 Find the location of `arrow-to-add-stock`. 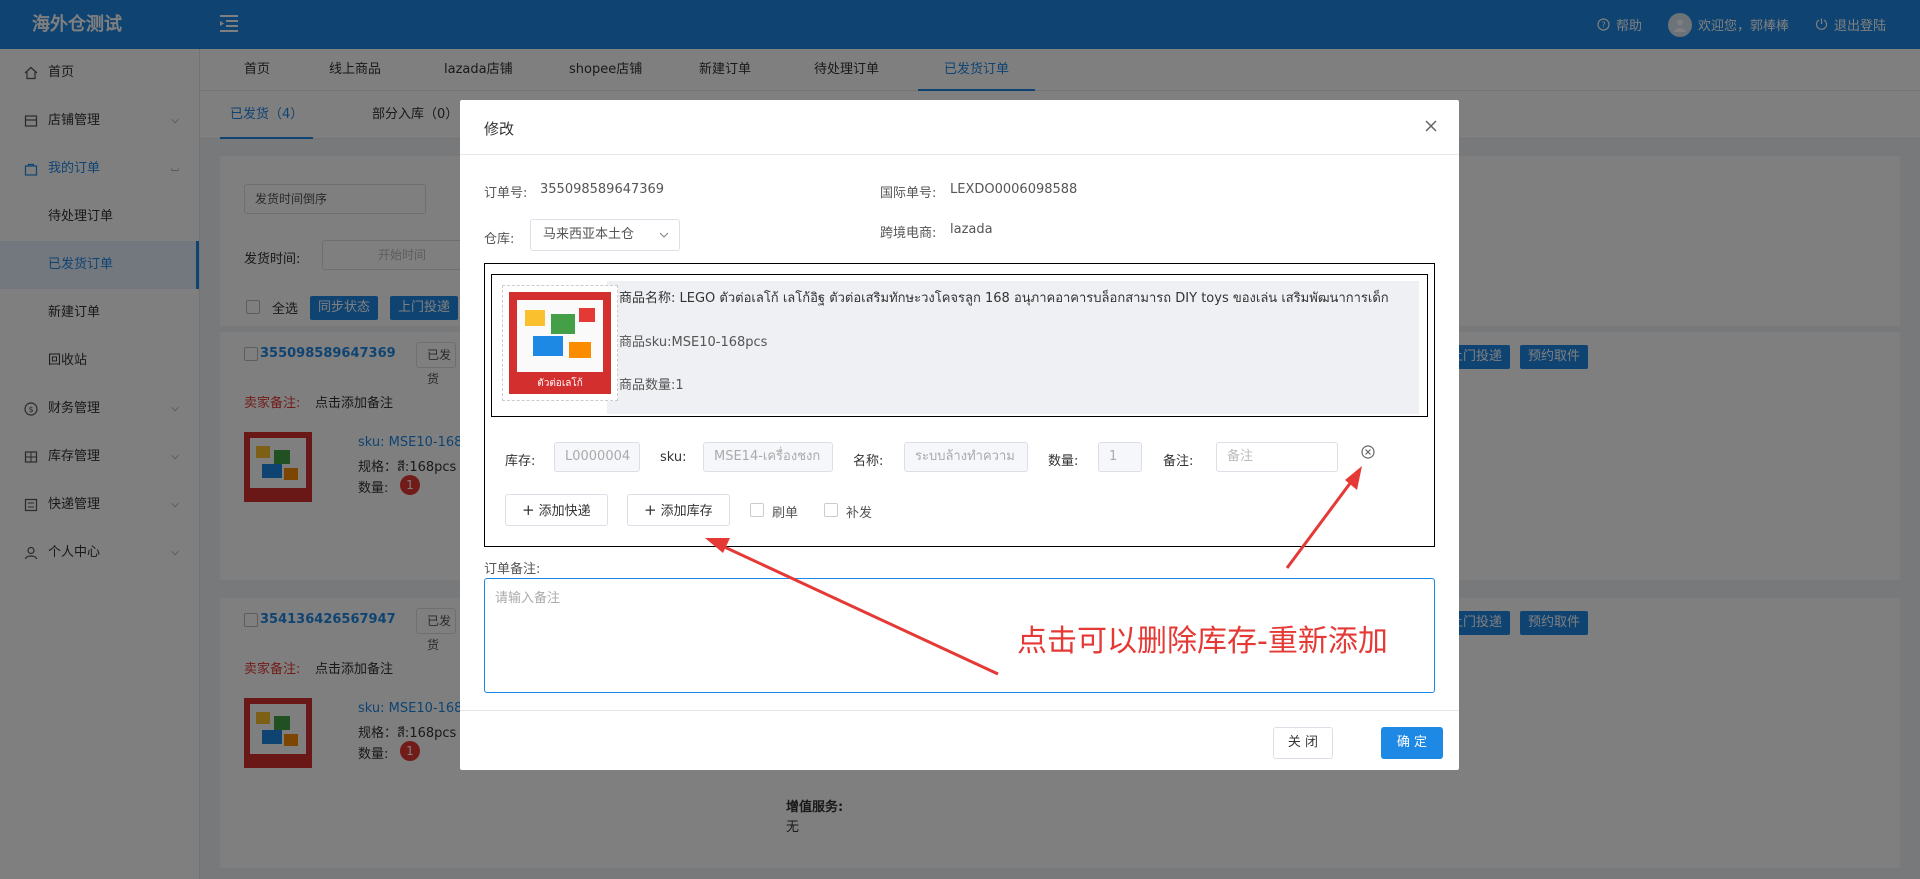

arrow-to-add-stock is located at coordinates (858, 609).